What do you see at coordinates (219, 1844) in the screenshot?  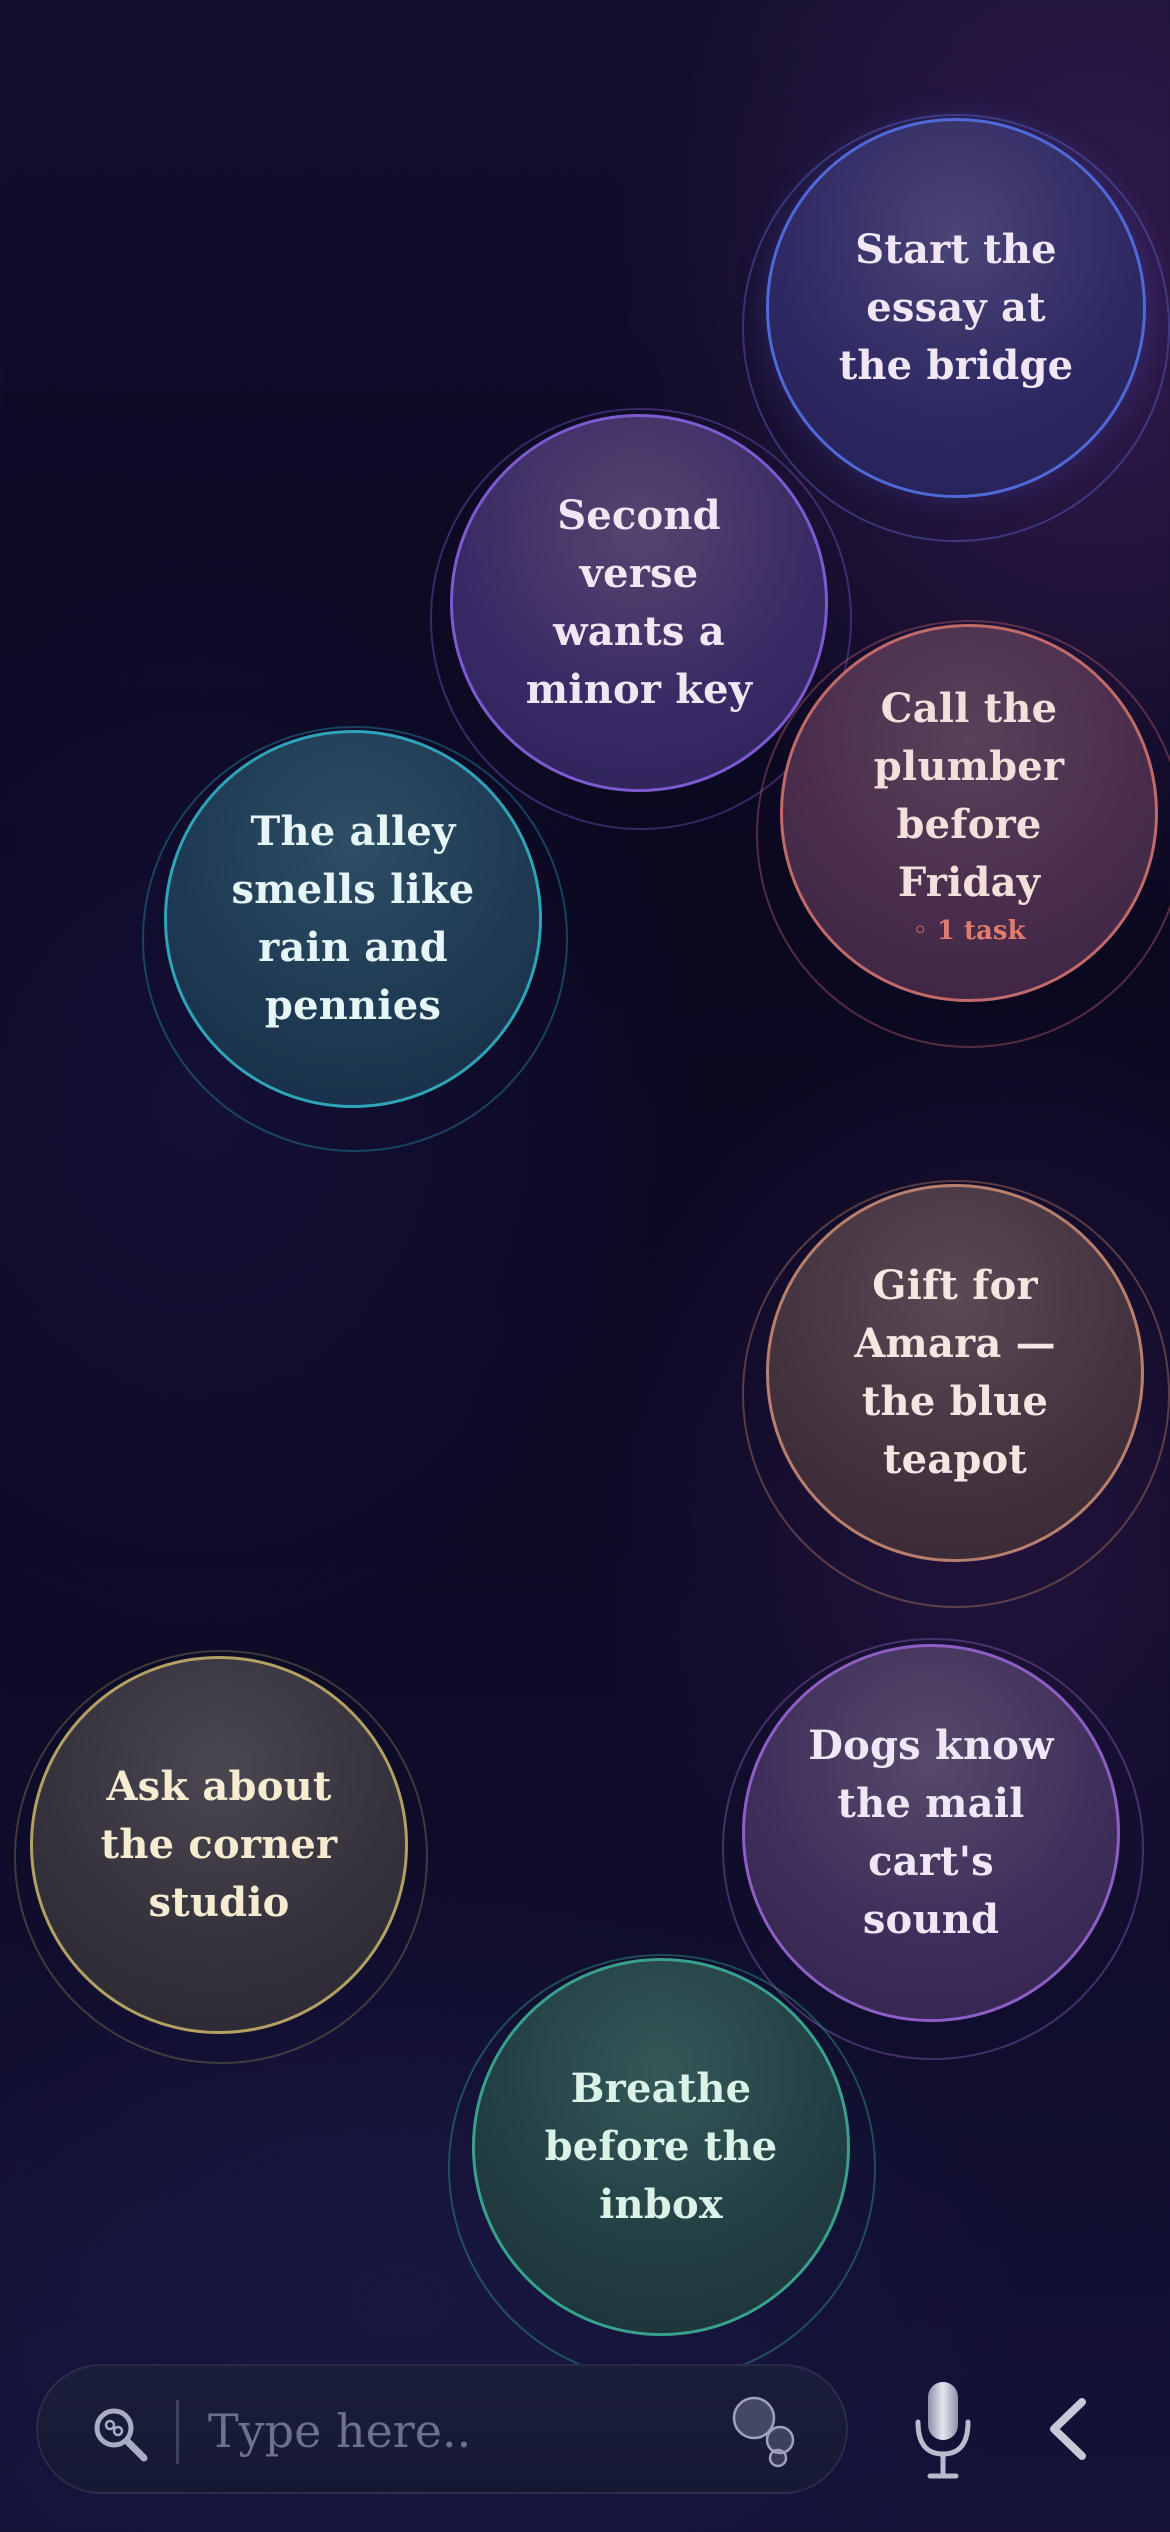 I see `bubble-label: Ask about the corner studio` at bounding box center [219, 1844].